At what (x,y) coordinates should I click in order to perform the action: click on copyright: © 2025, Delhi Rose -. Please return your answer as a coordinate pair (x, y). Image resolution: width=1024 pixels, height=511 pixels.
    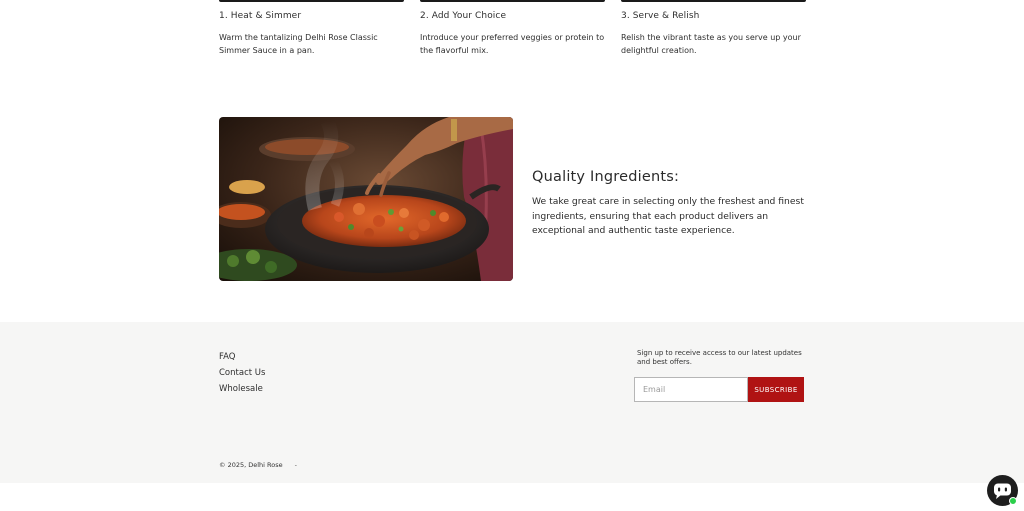
    Looking at the image, I should click on (258, 465).